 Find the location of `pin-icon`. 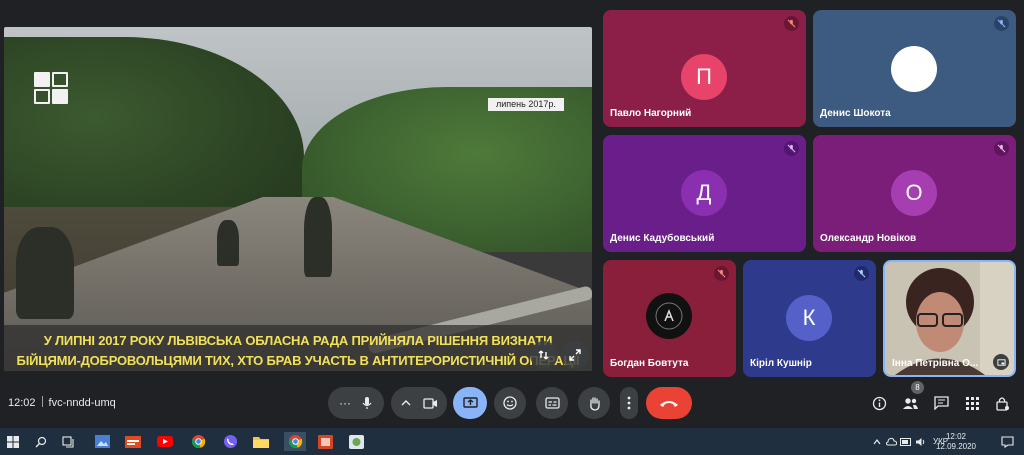

pin-icon is located at coordinates (543, 355).